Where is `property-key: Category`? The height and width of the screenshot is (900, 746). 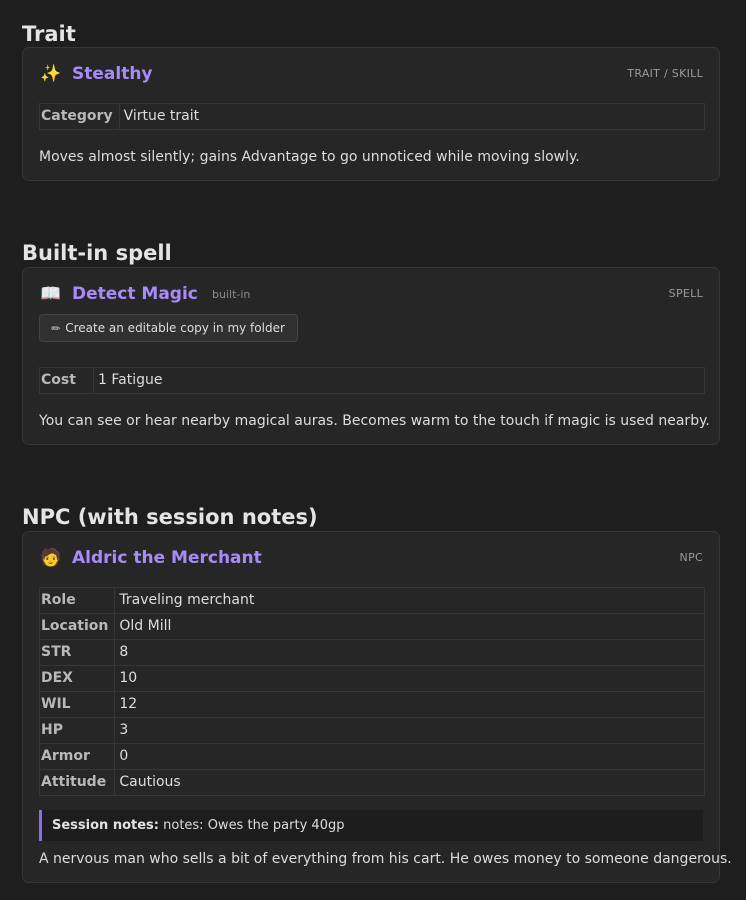
property-key: Category is located at coordinates (79, 116).